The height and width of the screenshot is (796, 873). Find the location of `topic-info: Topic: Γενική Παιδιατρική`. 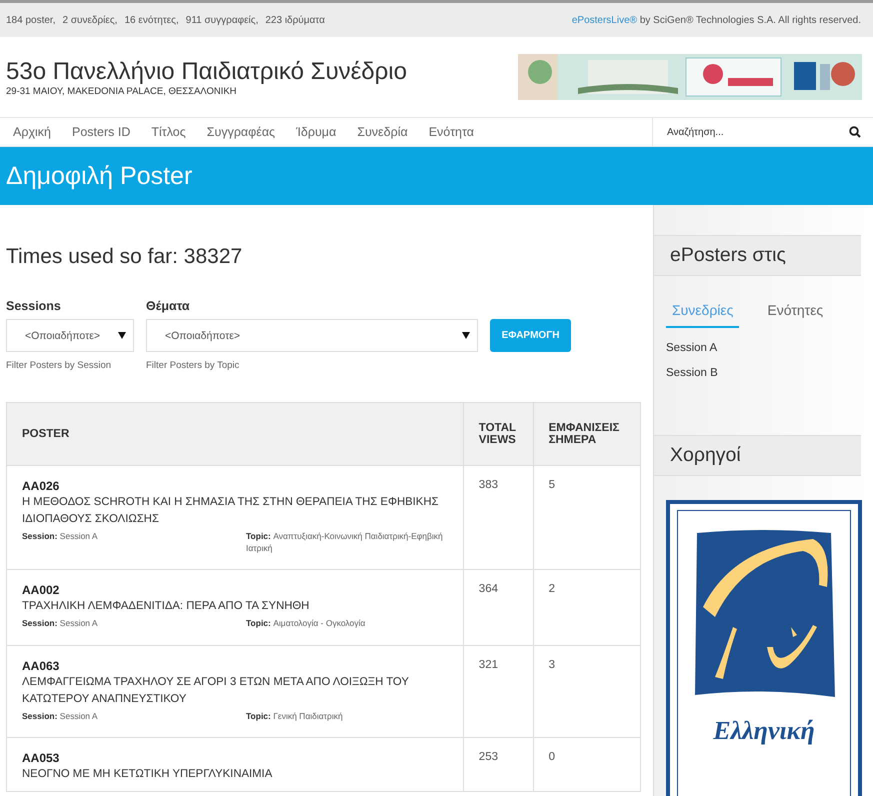

topic-info: Topic: Γενική Παιδιατρική is located at coordinates (295, 716).